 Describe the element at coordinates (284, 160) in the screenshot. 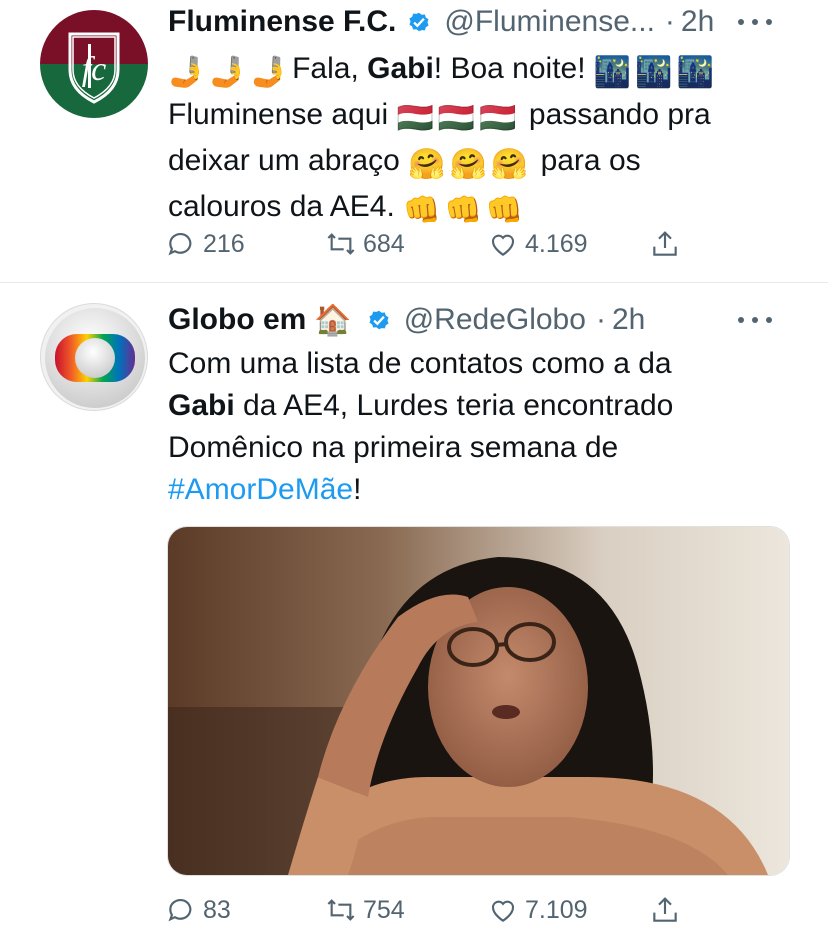

I see `tweet-text-segment: deixar um abraço` at that location.